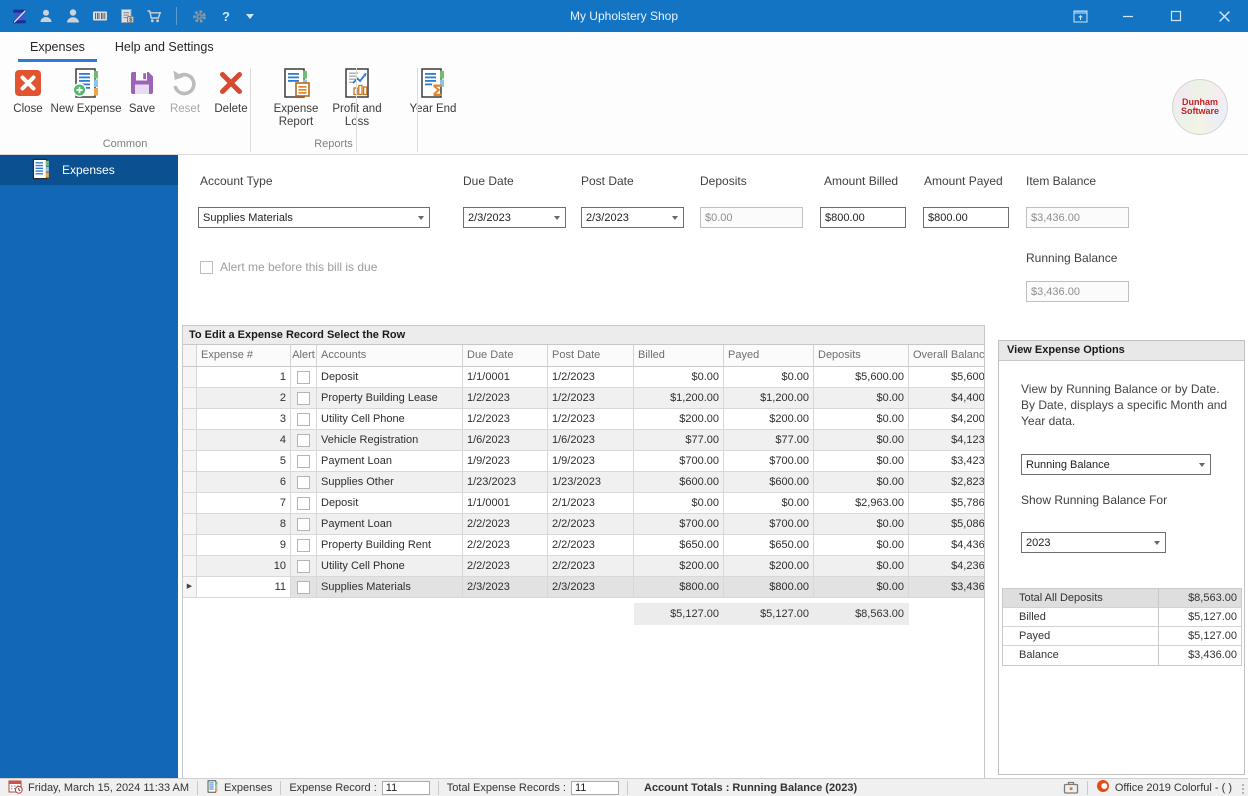 This screenshot has width=1248, height=796. What do you see at coordinates (244, 587) in the screenshot?
I see `cell-expense-num: 11` at bounding box center [244, 587].